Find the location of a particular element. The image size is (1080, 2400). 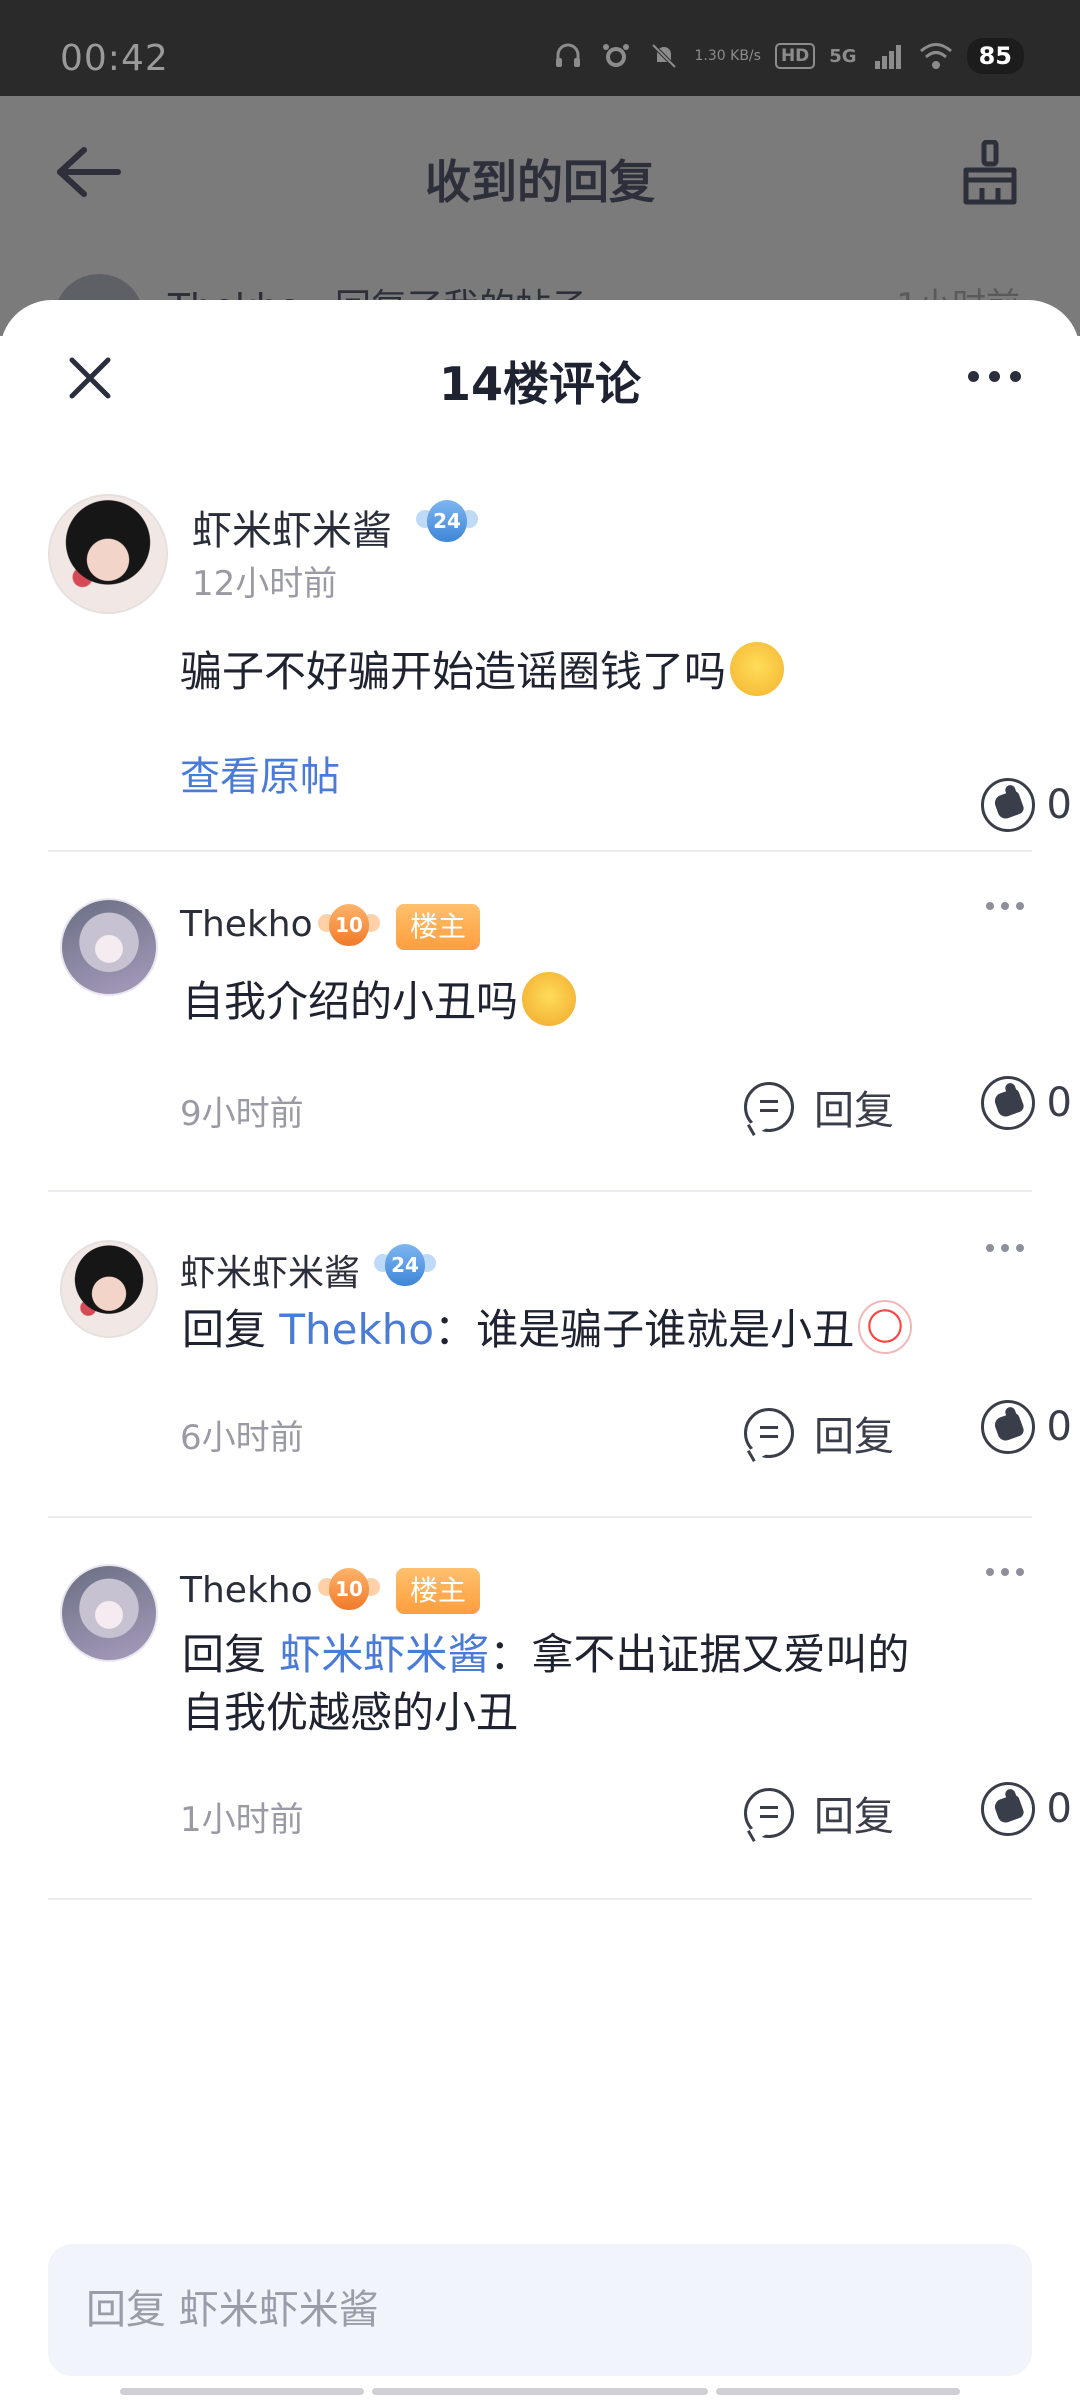

broom-icon is located at coordinates (990, 172).